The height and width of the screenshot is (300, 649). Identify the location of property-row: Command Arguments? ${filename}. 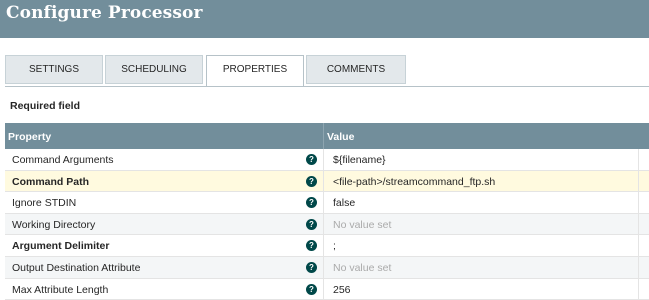
(327, 160).